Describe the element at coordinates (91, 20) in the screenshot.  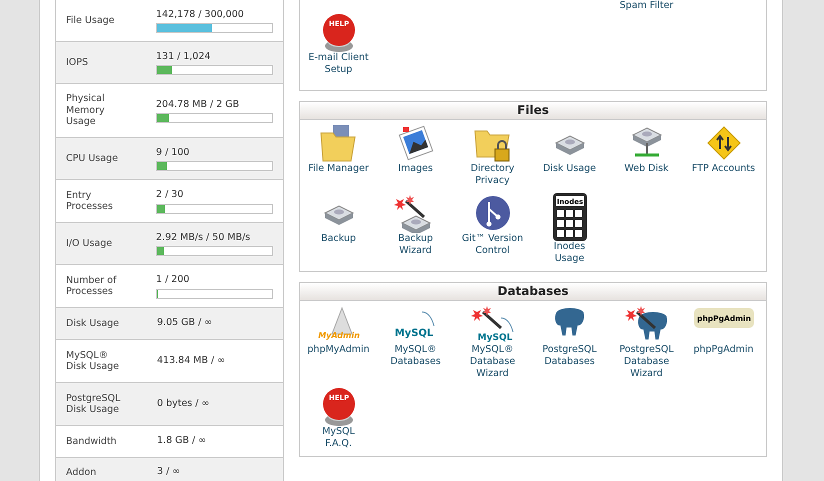
I see `stat-label: File Usage` at that location.